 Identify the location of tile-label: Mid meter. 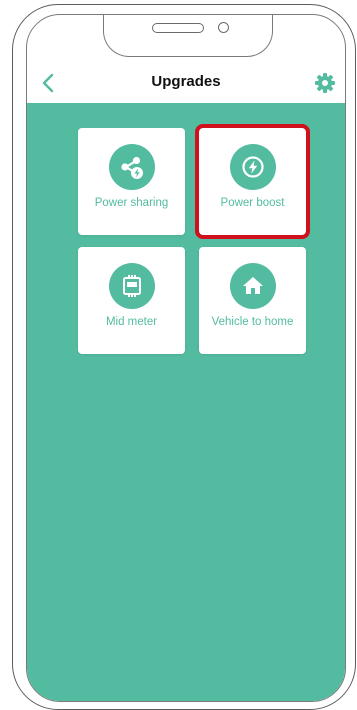
(131, 322).